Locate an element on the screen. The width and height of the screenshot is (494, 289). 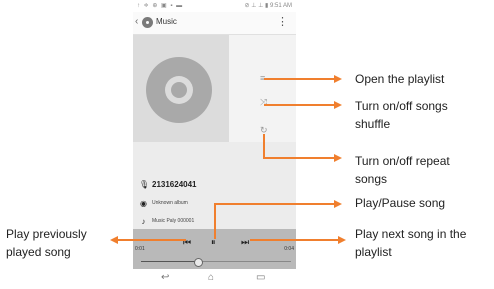
callout-next-line1: Play next song in the is located at coordinates (411, 234).